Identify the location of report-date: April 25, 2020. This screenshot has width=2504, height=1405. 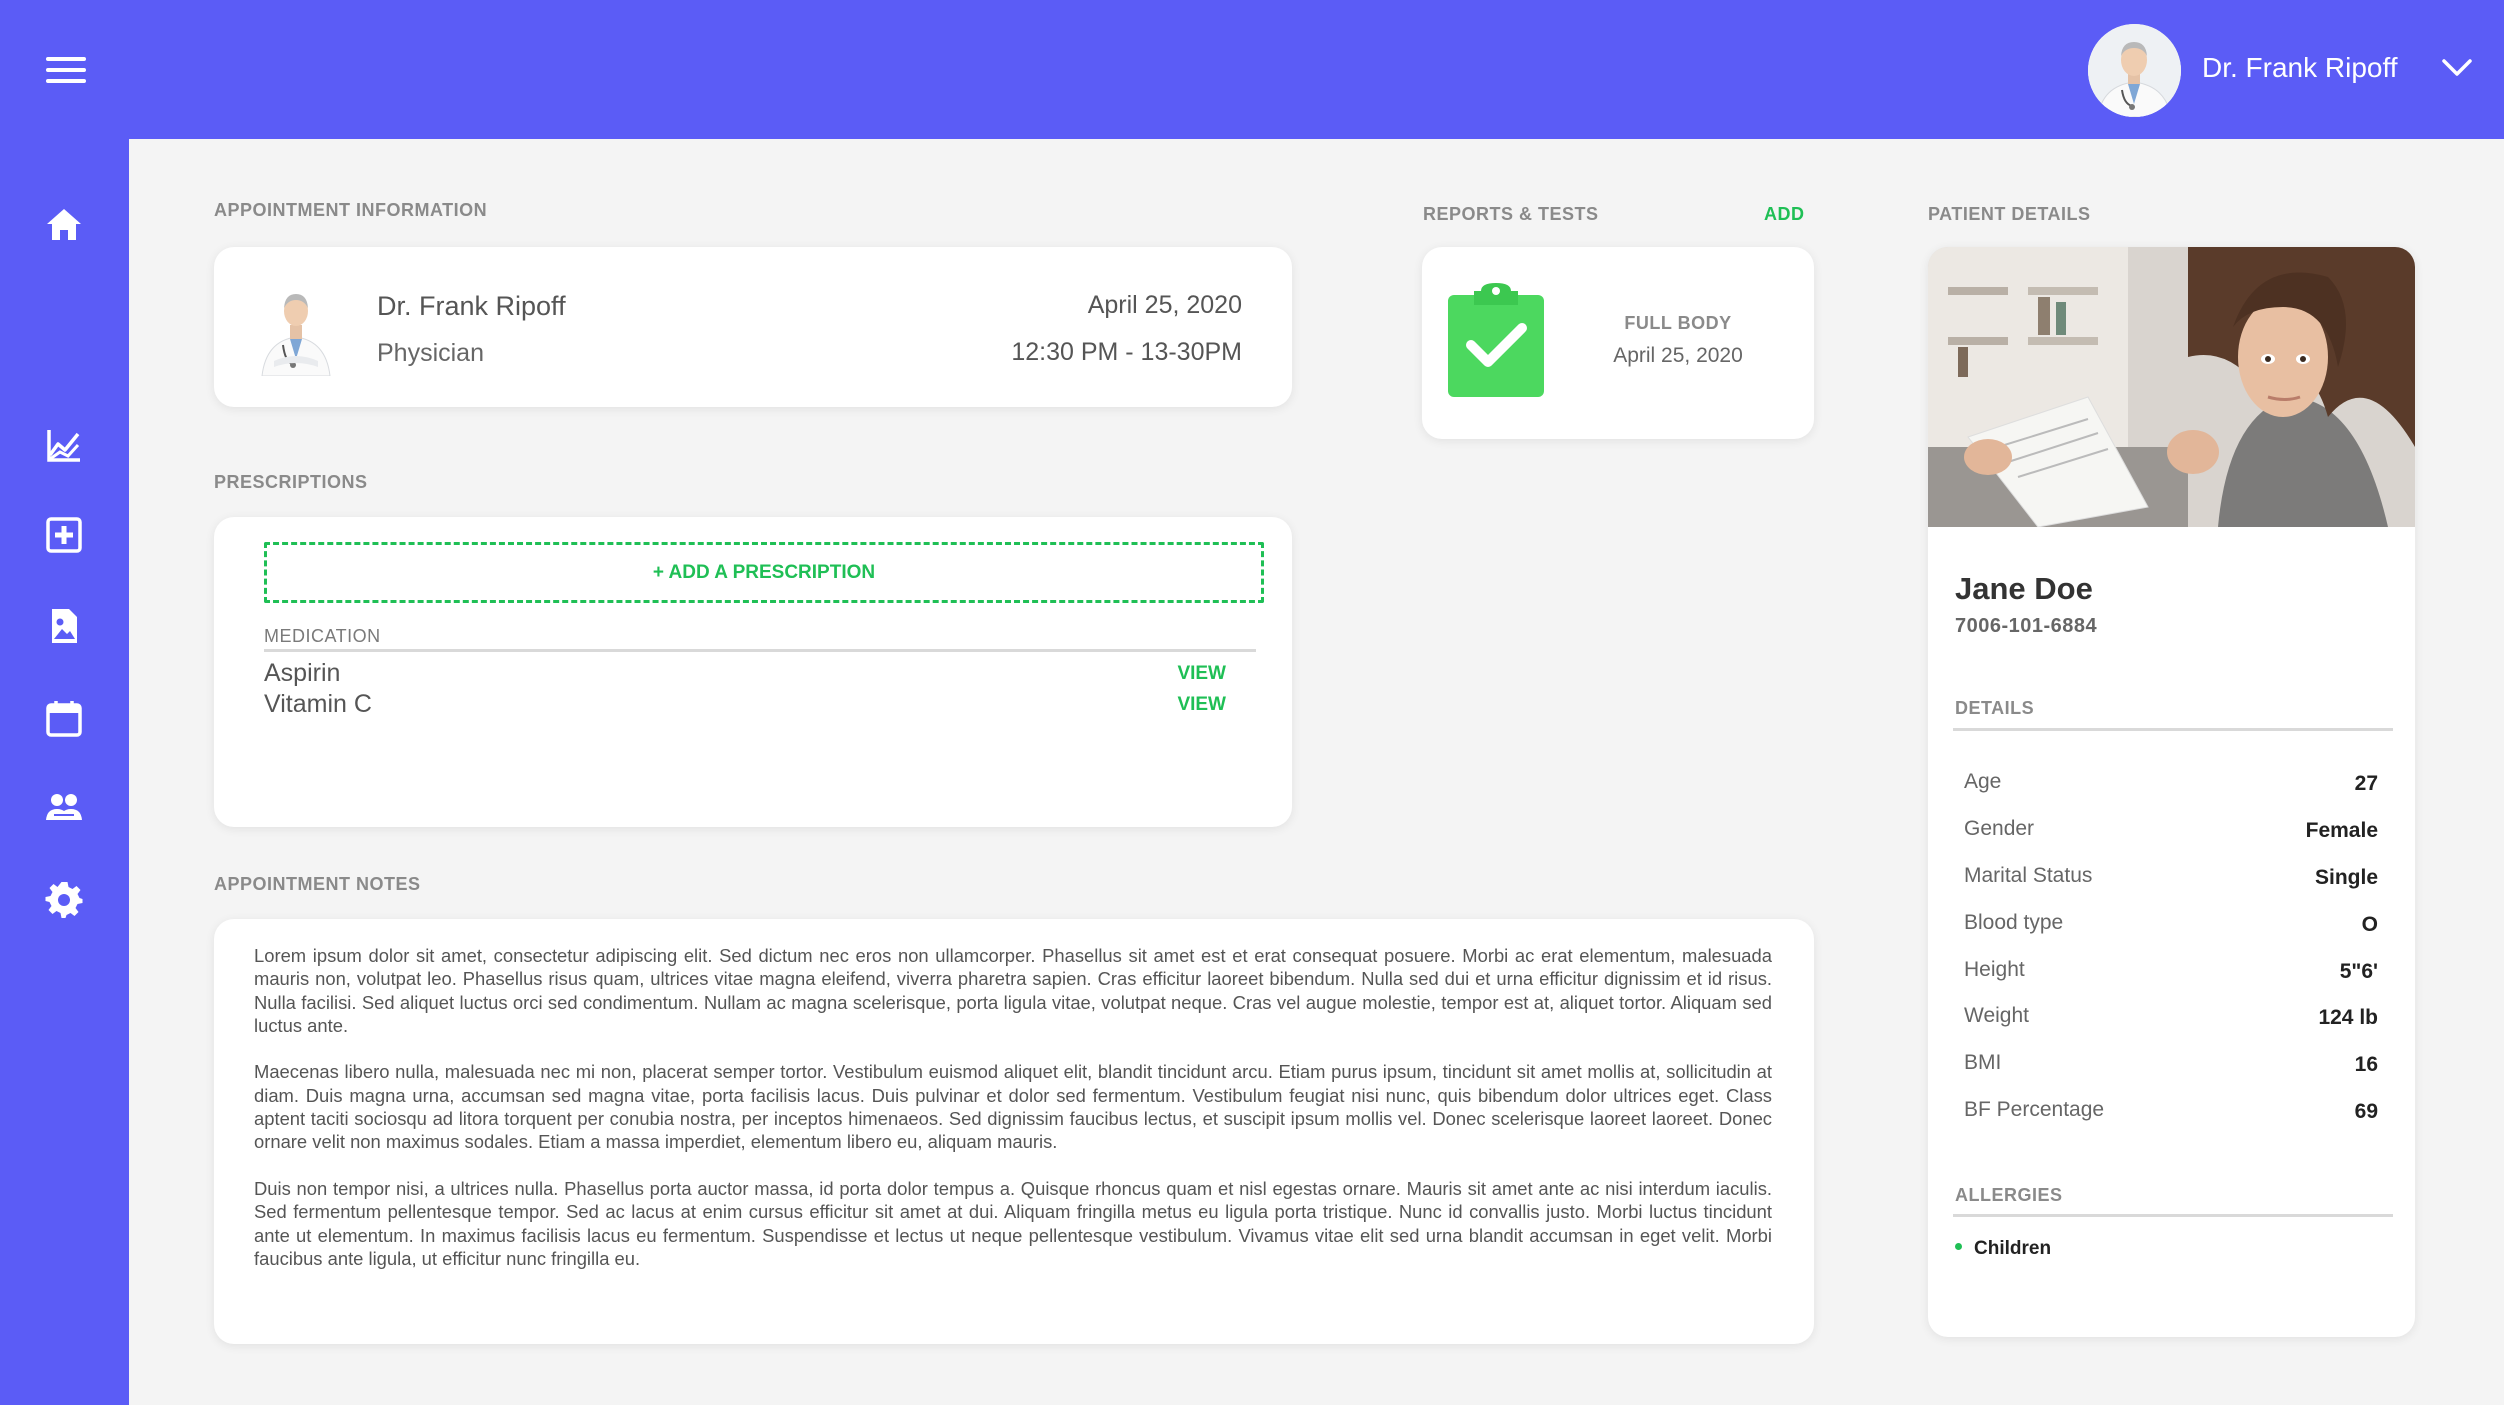
(1678, 355).